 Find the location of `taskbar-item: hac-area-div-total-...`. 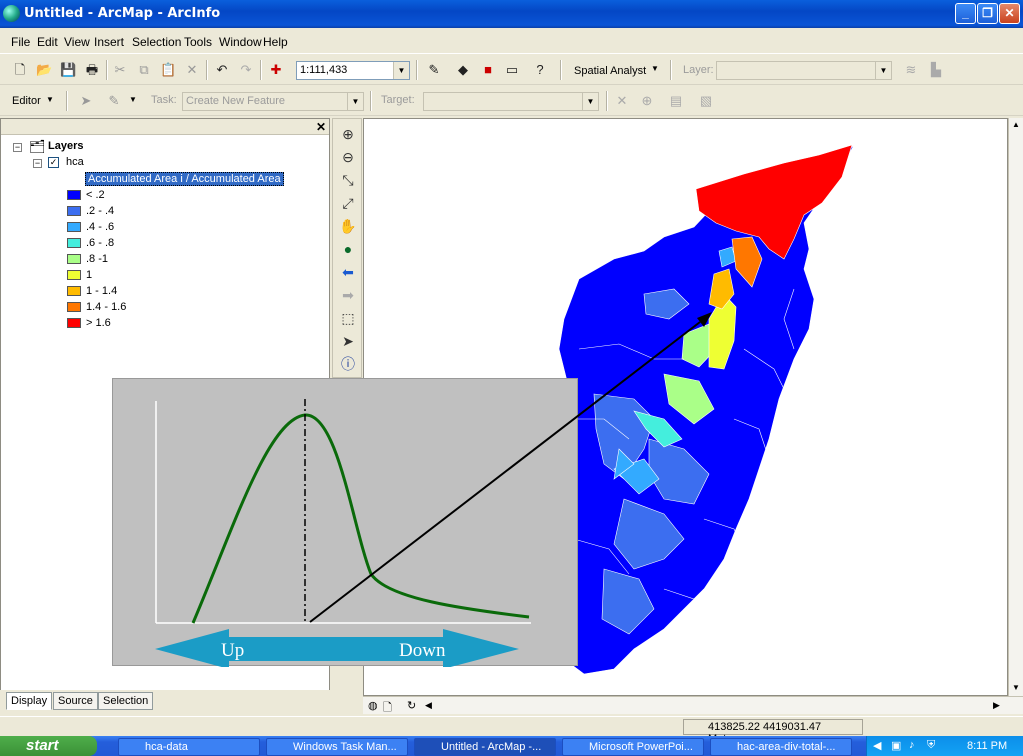

taskbar-item: hac-area-div-total-... is located at coordinates (781, 747).